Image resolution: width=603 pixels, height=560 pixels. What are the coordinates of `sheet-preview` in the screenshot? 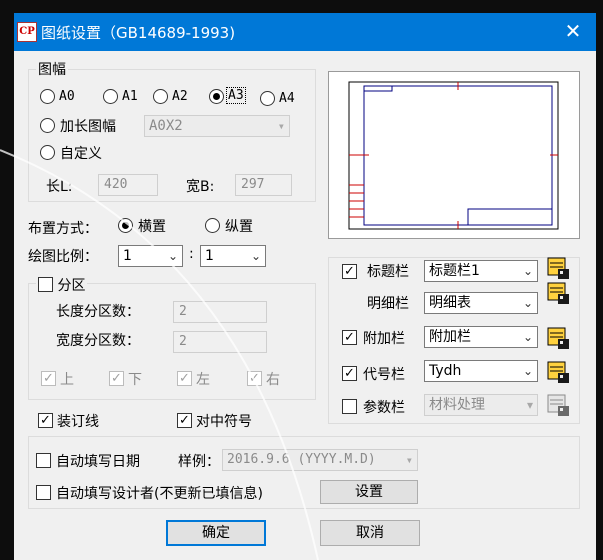 It's located at (454, 155).